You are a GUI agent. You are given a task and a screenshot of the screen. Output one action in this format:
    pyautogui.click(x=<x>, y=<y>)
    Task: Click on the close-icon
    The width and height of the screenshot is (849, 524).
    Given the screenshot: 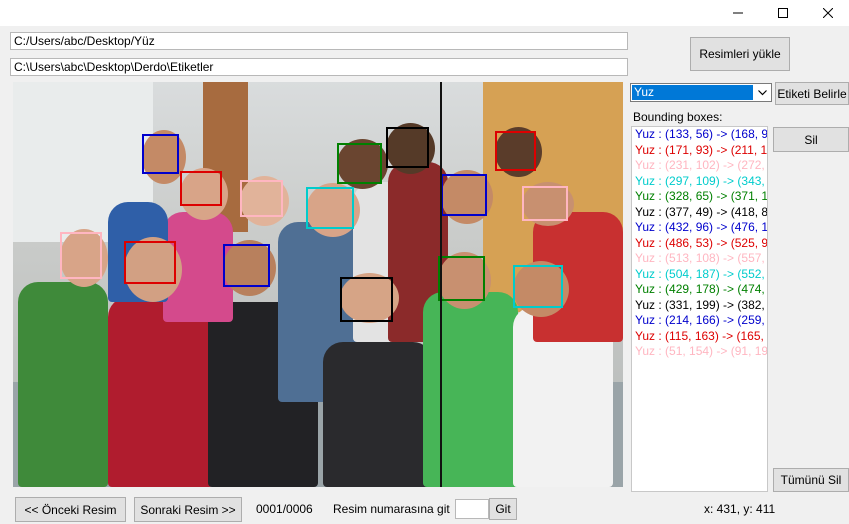 What is the action you would take?
    pyautogui.click(x=827, y=13)
    